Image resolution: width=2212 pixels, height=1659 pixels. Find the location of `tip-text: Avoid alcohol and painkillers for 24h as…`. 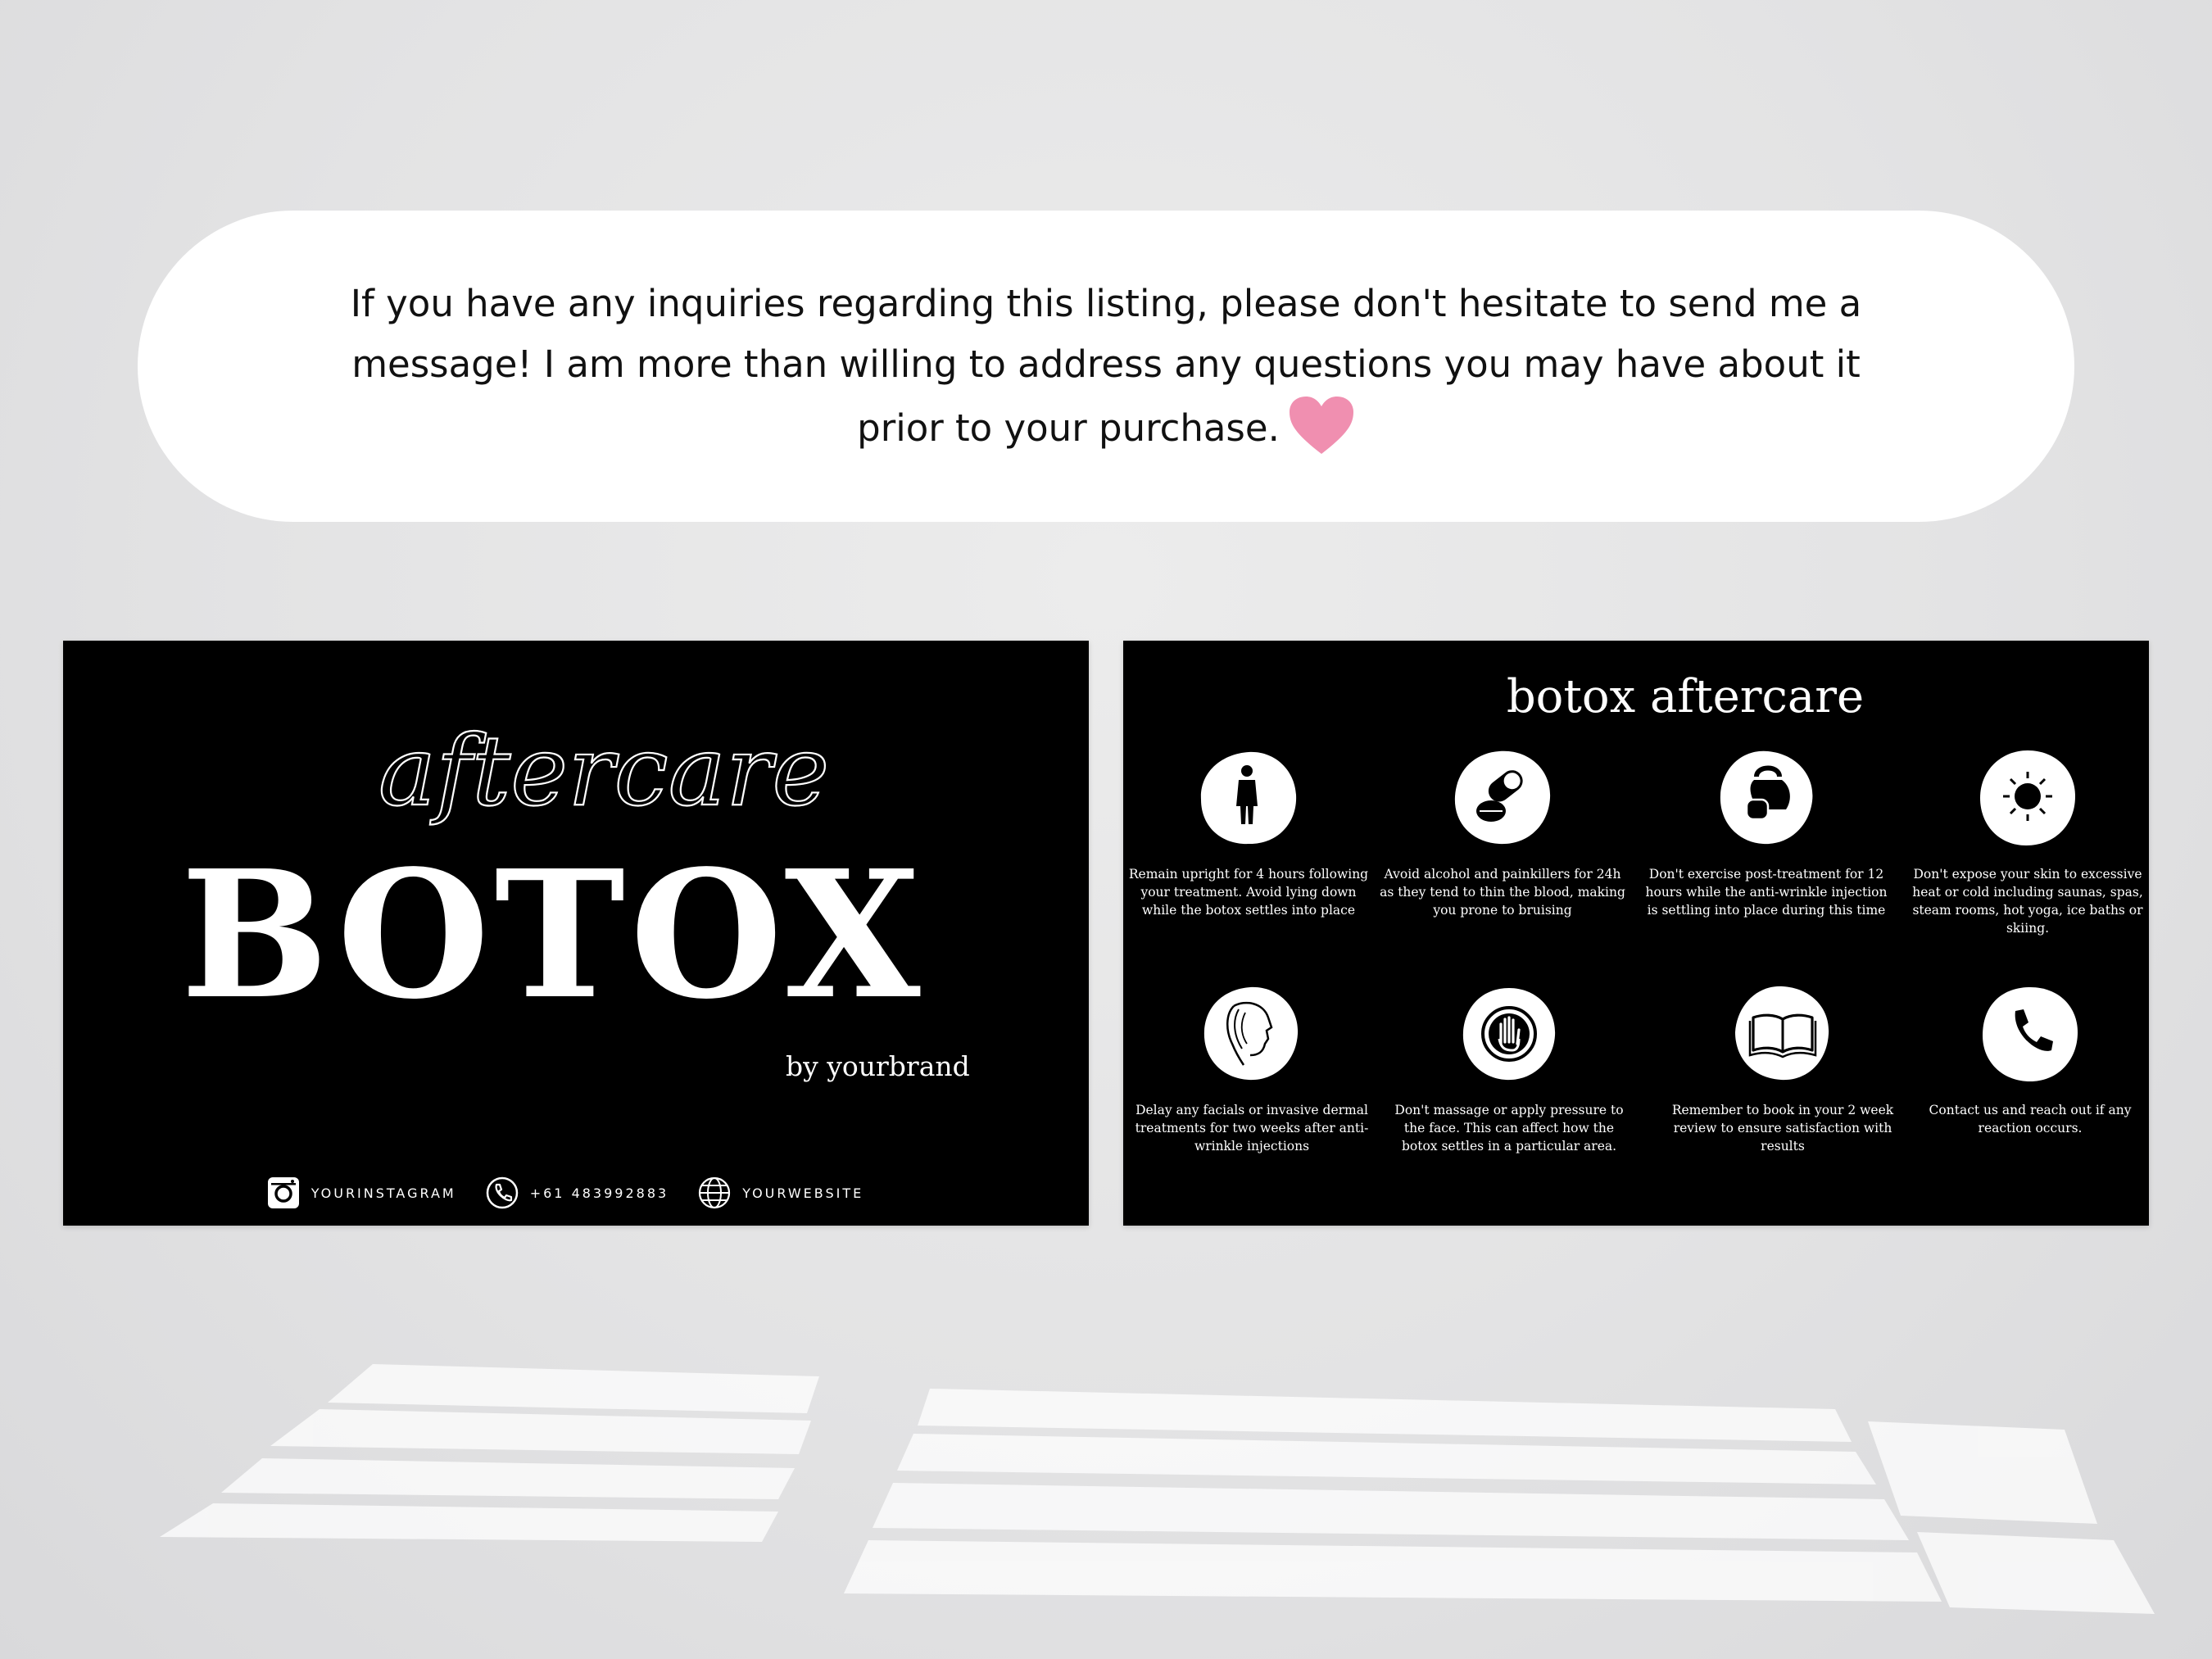

tip-text: Avoid alcohol and painkillers for 24h as… is located at coordinates (1502, 892).